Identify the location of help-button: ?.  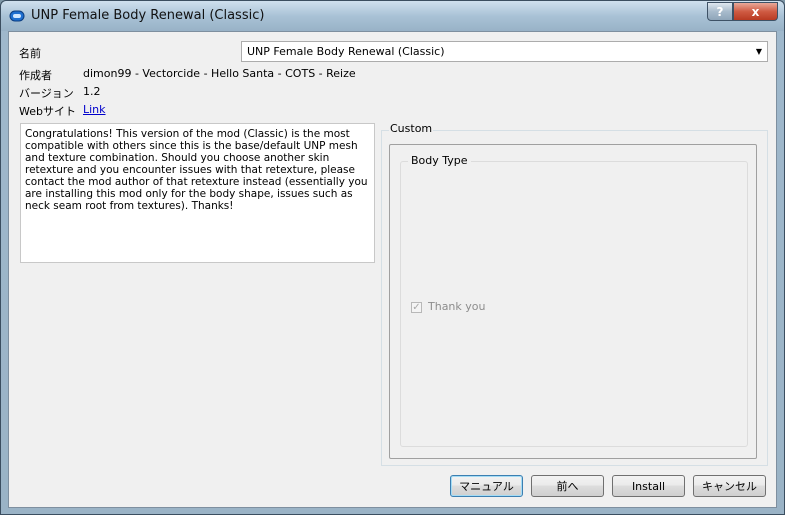
(720, 11).